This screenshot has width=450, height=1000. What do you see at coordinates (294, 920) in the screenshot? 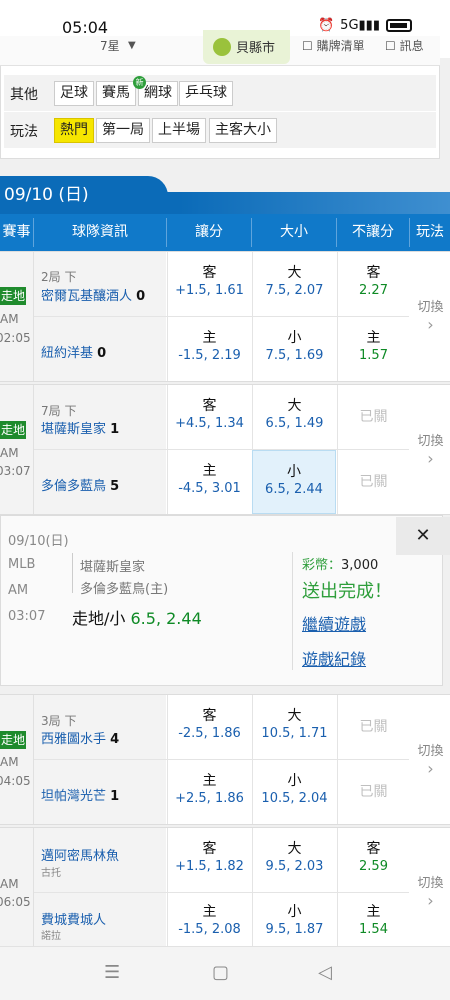
I see `odds-cell-under: 小 9.5, 1.87` at bounding box center [294, 920].